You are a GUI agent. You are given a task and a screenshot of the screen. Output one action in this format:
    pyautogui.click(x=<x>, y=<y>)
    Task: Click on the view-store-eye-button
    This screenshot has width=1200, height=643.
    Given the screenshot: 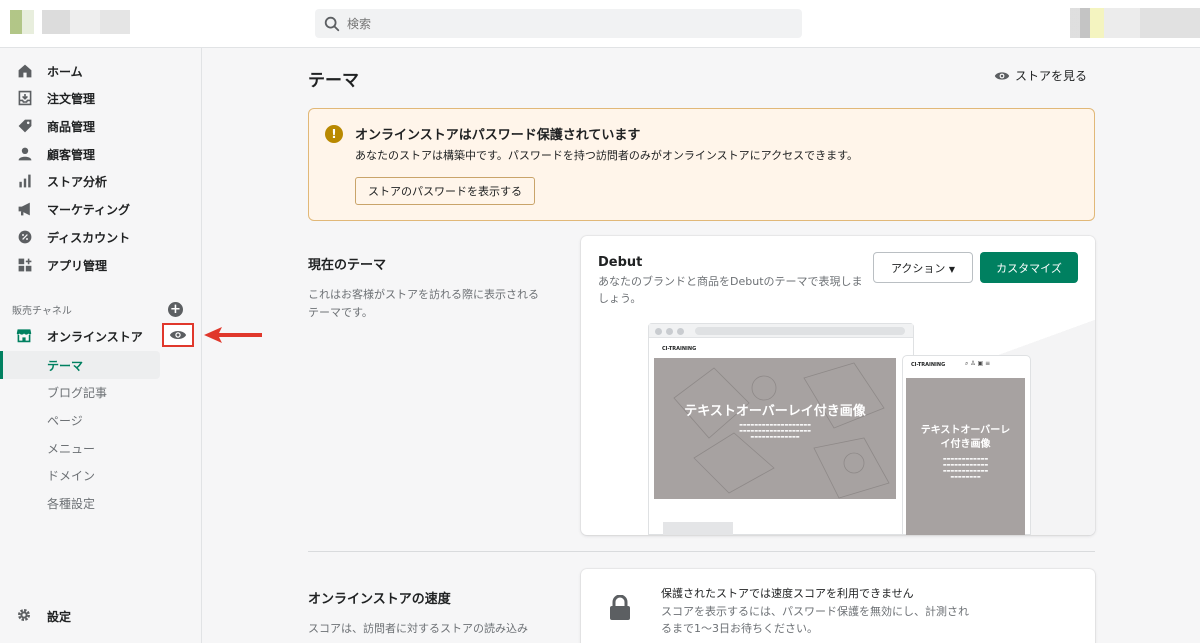 What is the action you would take?
    pyautogui.click(x=178, y=335)
    